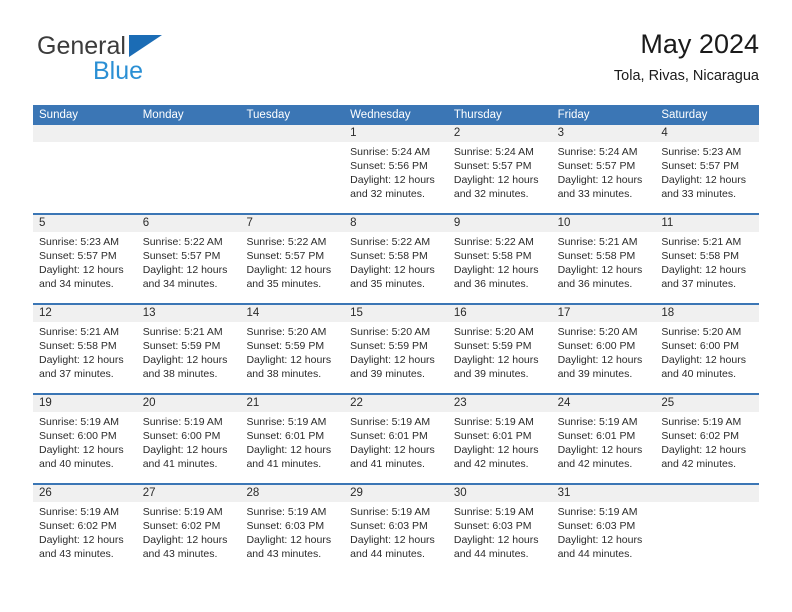 The image size is (792, 612). Describe the element at coordinates (500, 403) in the screenshot. I see `day-number: 23` at that location.